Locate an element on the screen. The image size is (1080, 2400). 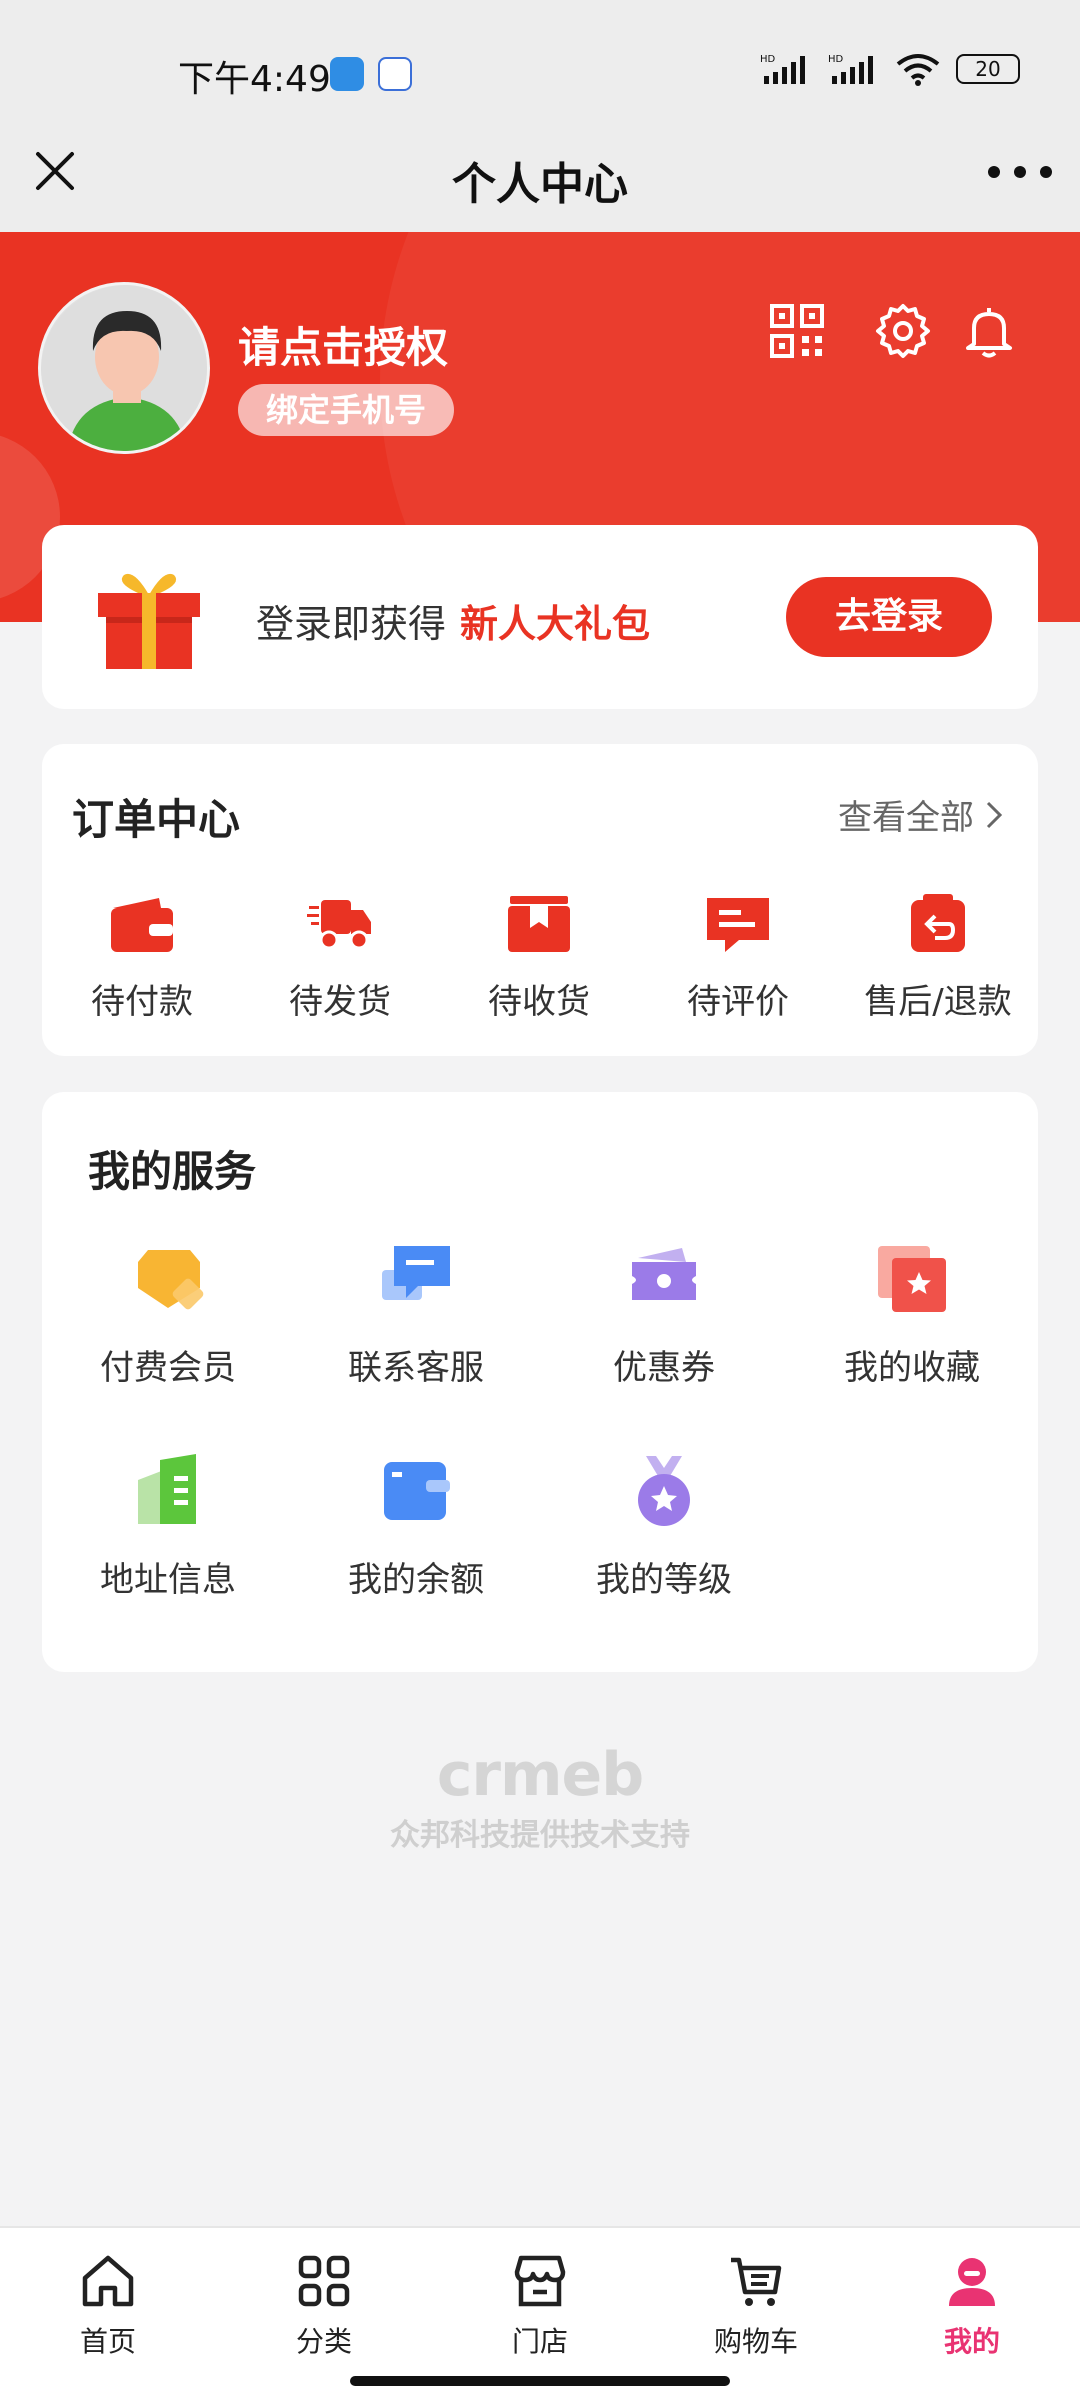
service-my-level: 我的等级 is located at coordinates (664, 1527).